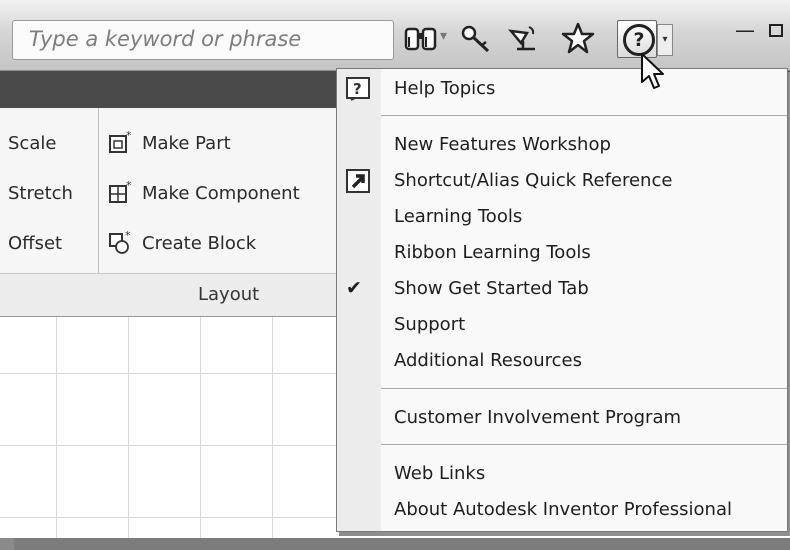  I want to click on menu-item-show-get-started-tab: ✔ Show Get Started Tab, so click(562, 290).